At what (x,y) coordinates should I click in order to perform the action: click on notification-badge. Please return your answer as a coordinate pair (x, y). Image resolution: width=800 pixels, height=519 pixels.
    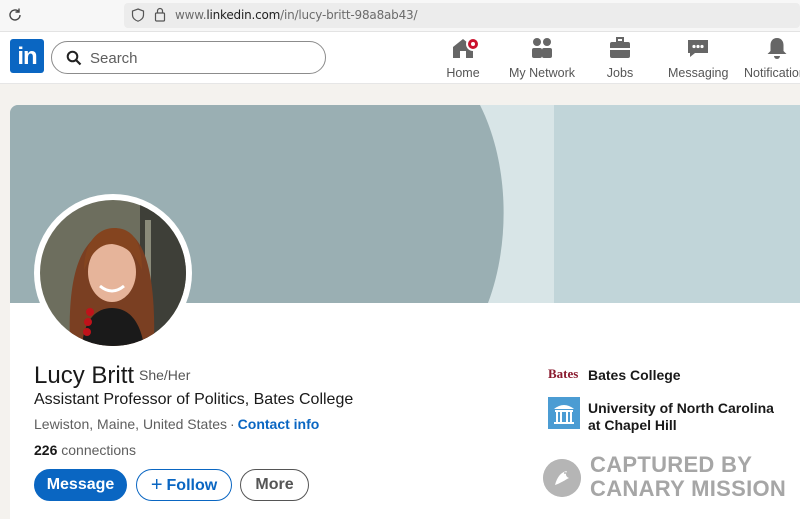
    Looking at the image, I should click on (473, 44).